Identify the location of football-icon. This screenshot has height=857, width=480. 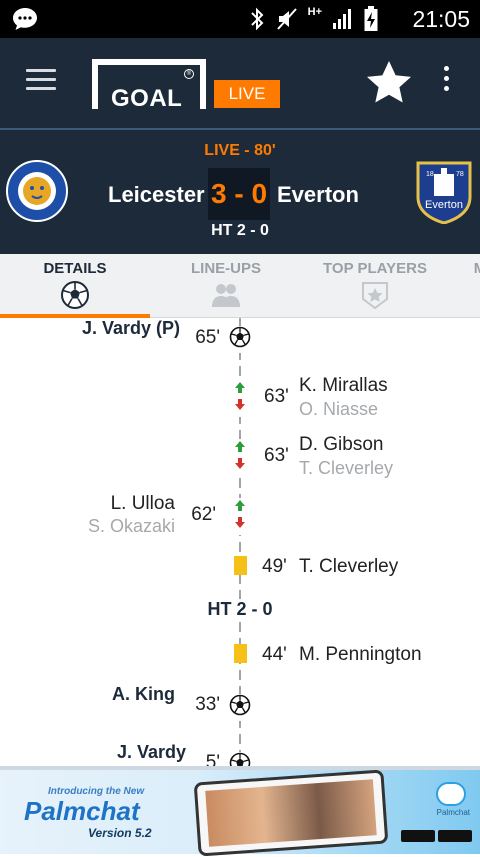
(75, 297).